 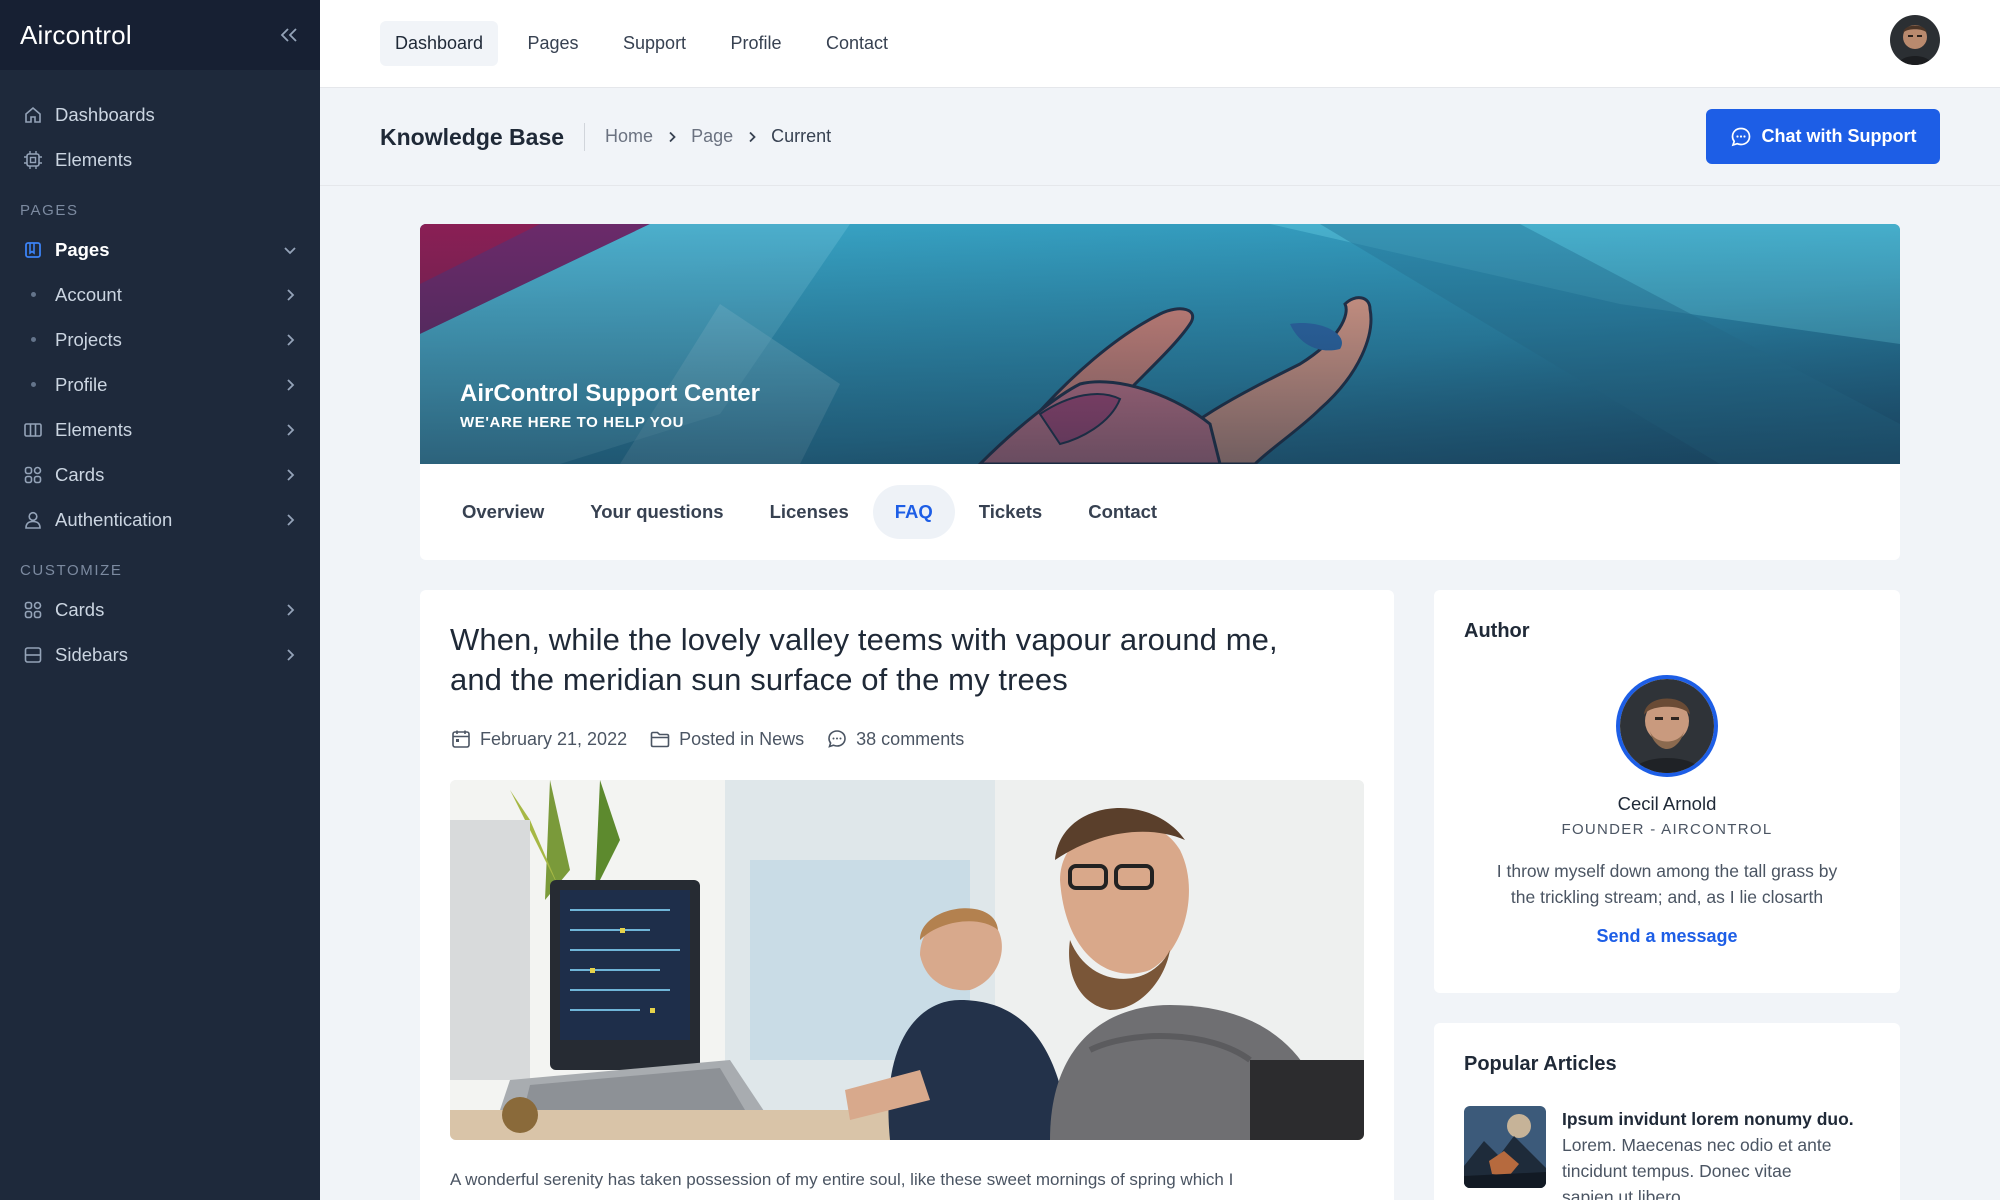 I want to click on sidebar-section-customize: CUSTOMIZE, so click(x=71, y=570).